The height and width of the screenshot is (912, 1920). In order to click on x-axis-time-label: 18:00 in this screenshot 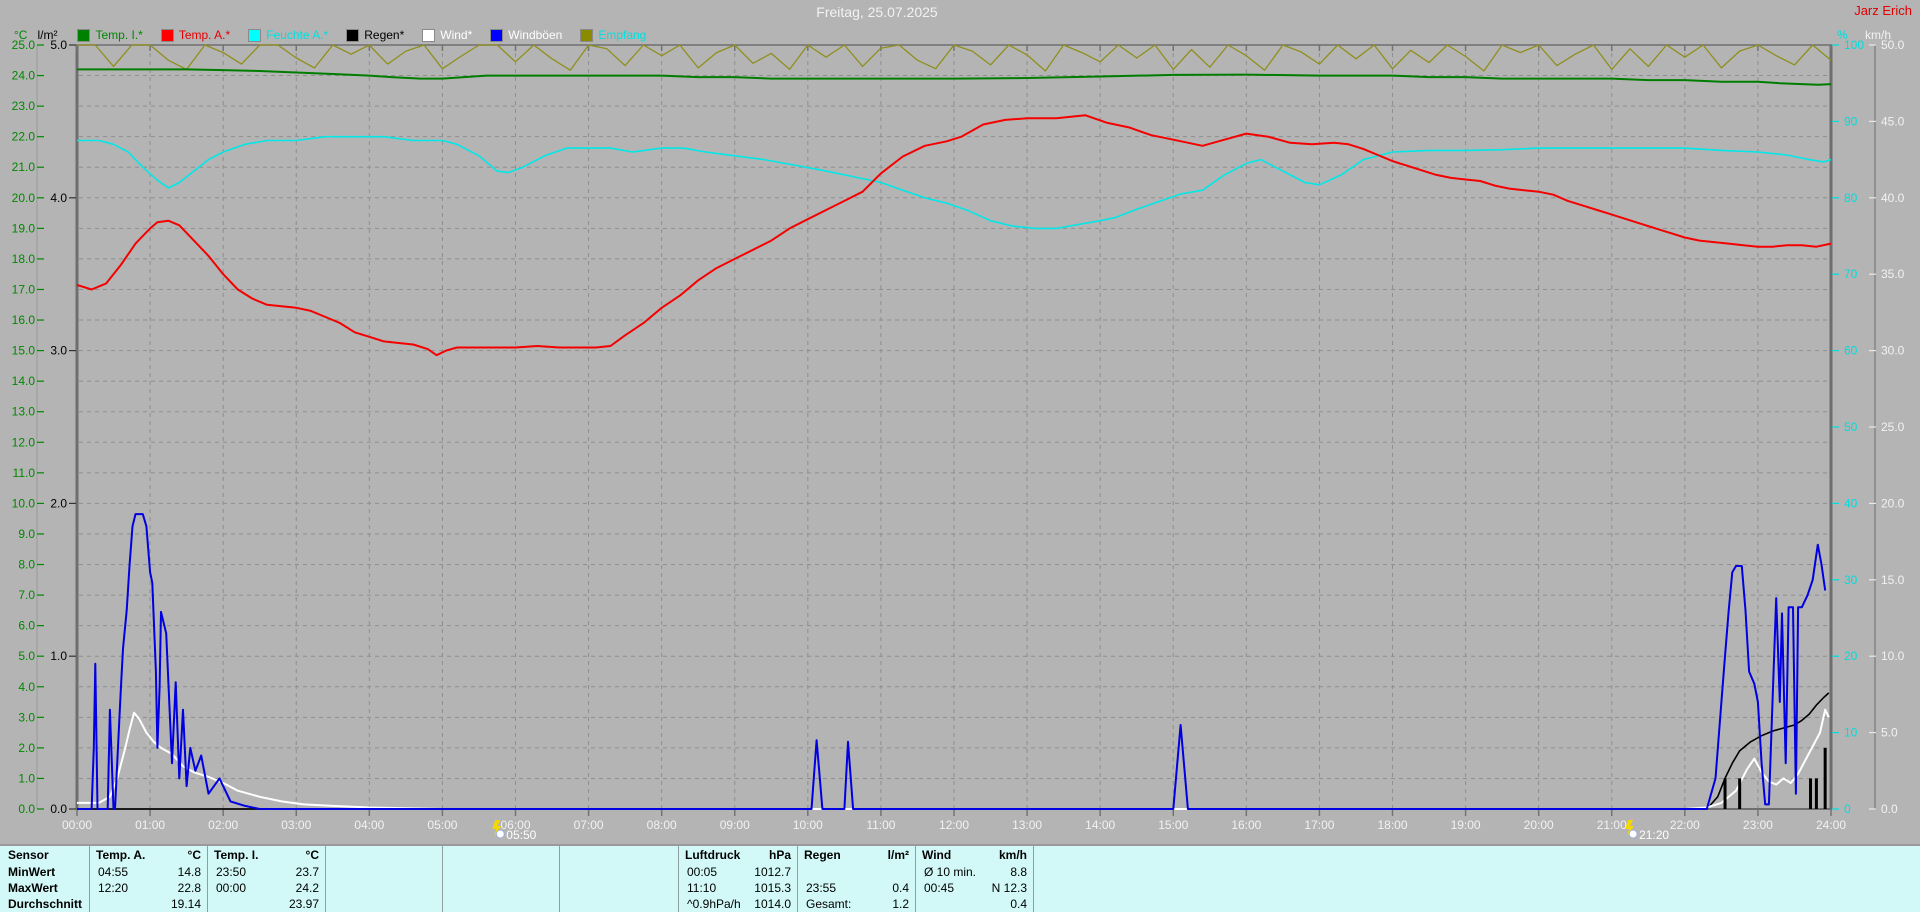, I will do `click(1392, 825)`.